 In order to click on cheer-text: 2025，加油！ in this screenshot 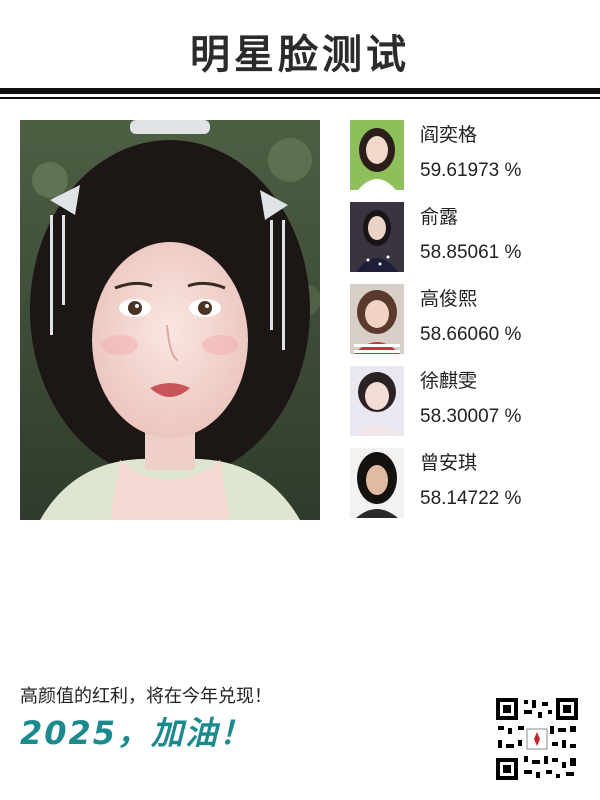, I will do `click(137, 733)`.